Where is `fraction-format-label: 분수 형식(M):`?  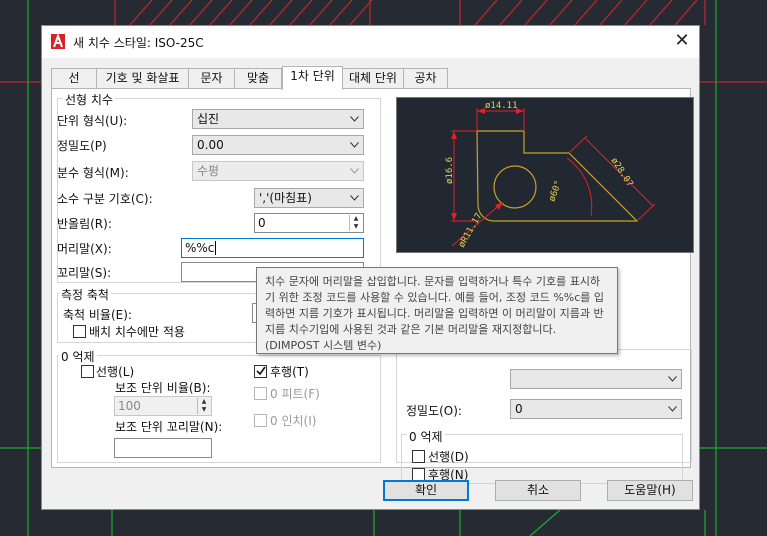 fraction-format-label: 분수 형식(M): is located at coordinates (93, 173).